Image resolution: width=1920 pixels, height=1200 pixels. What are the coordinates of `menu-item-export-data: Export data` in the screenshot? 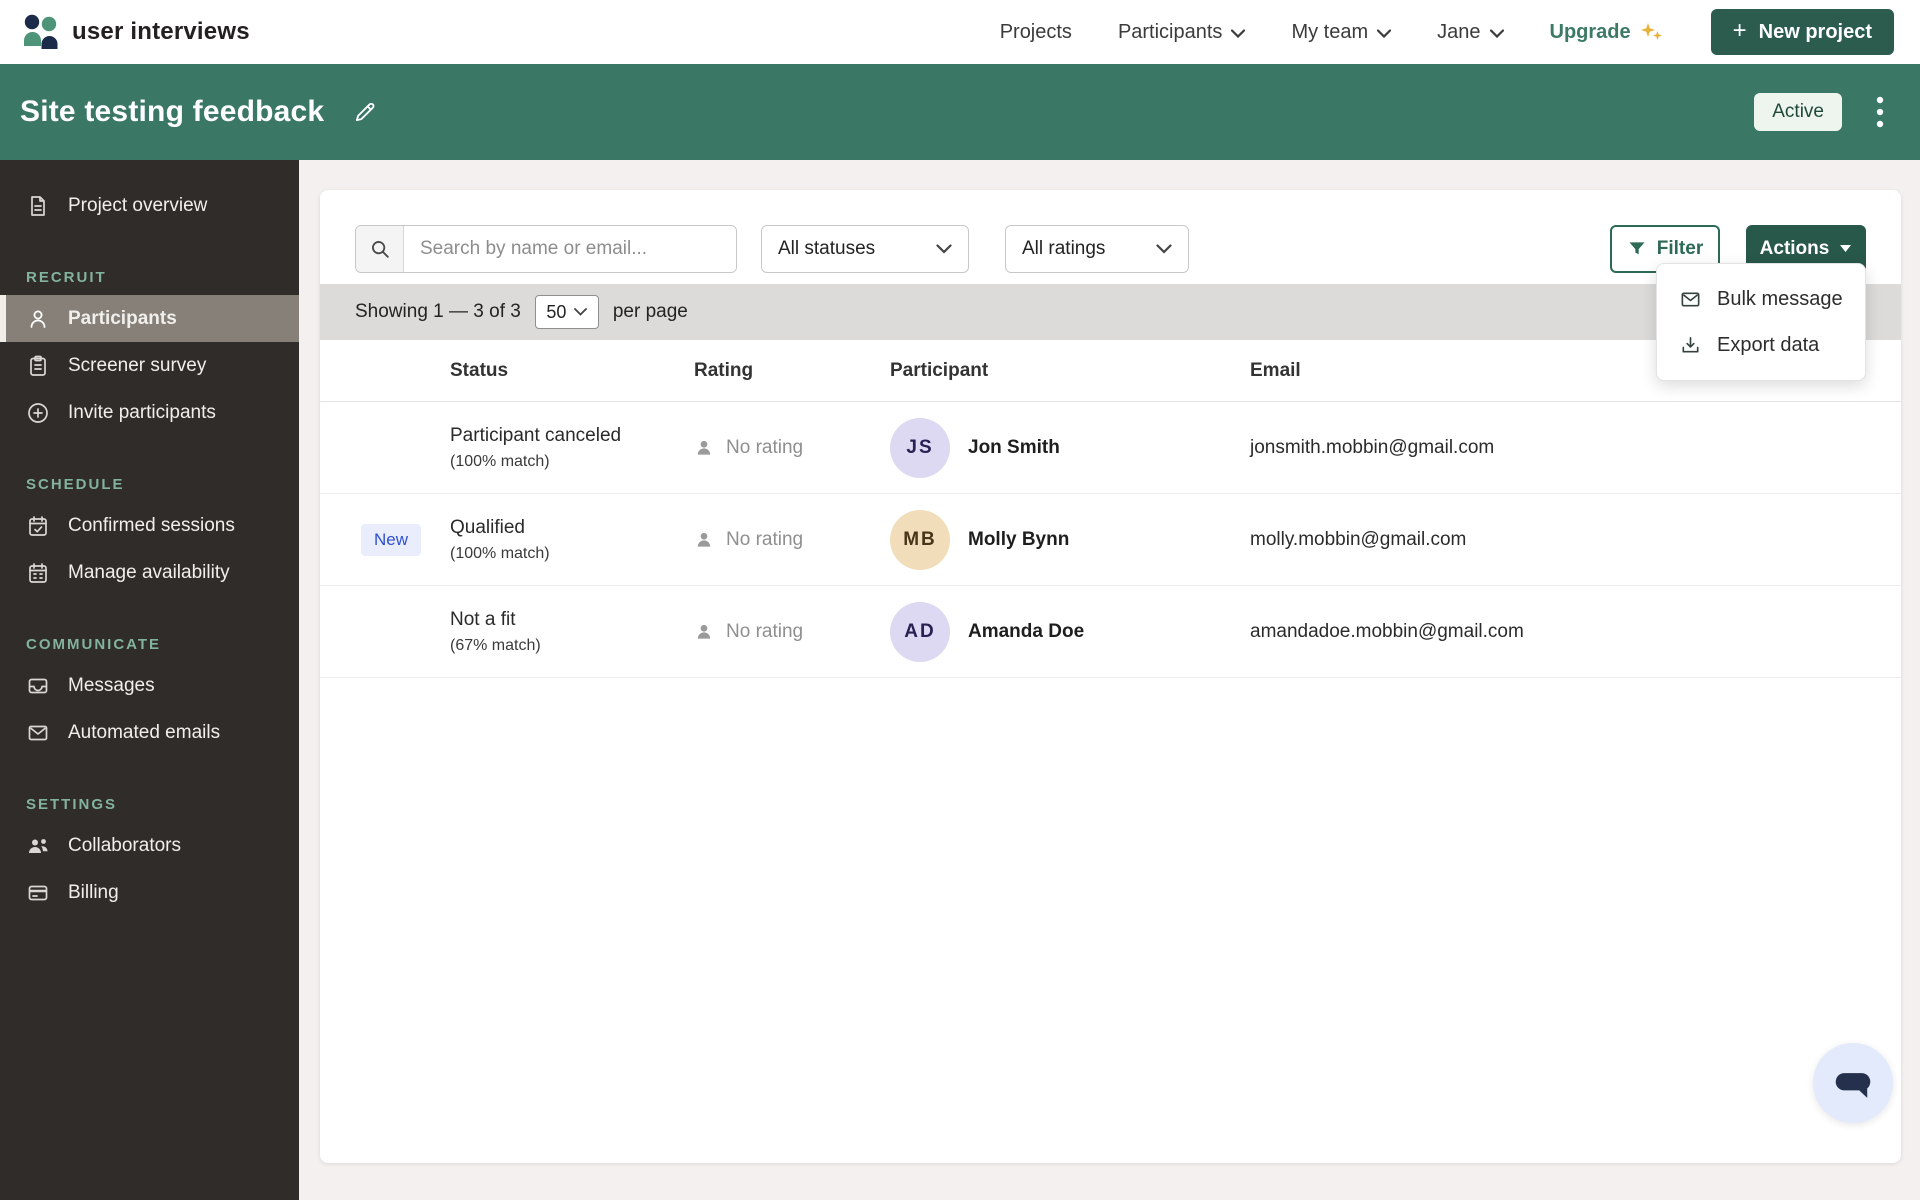 It's located at (1761, 345).